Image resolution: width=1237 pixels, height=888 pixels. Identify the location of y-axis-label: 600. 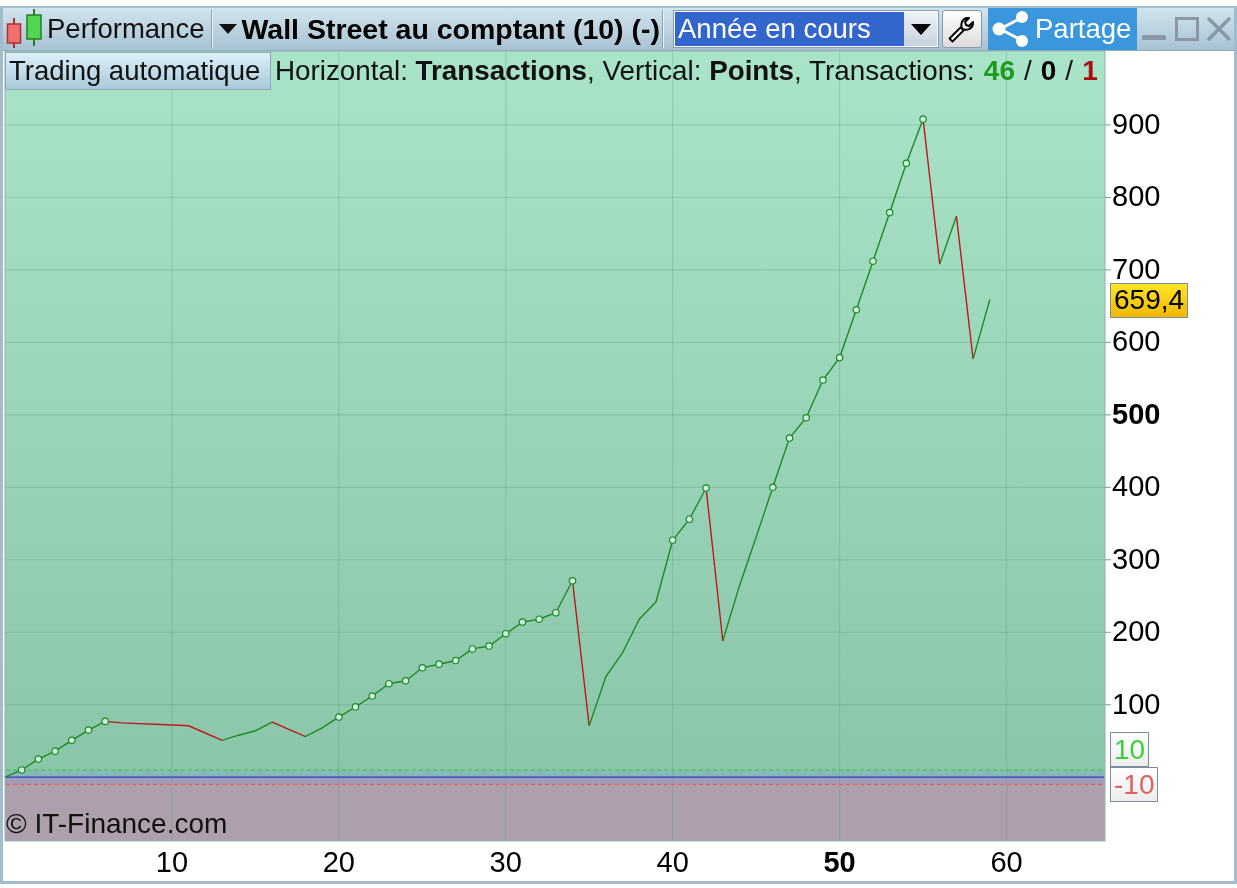
(1136, 342).